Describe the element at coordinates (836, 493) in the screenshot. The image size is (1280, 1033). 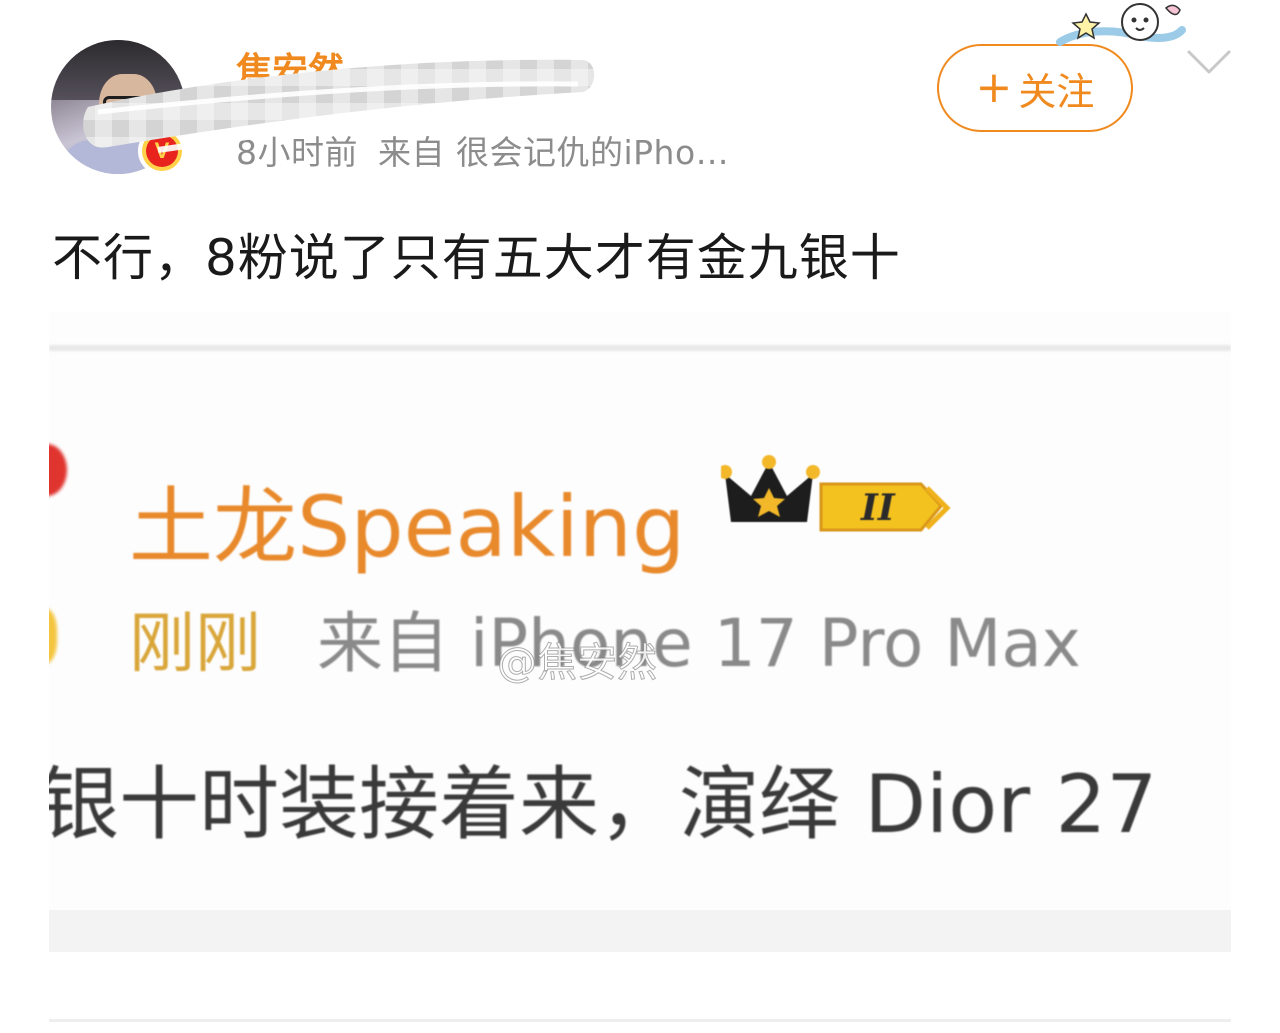
I see `crown-icon: II` at that location.